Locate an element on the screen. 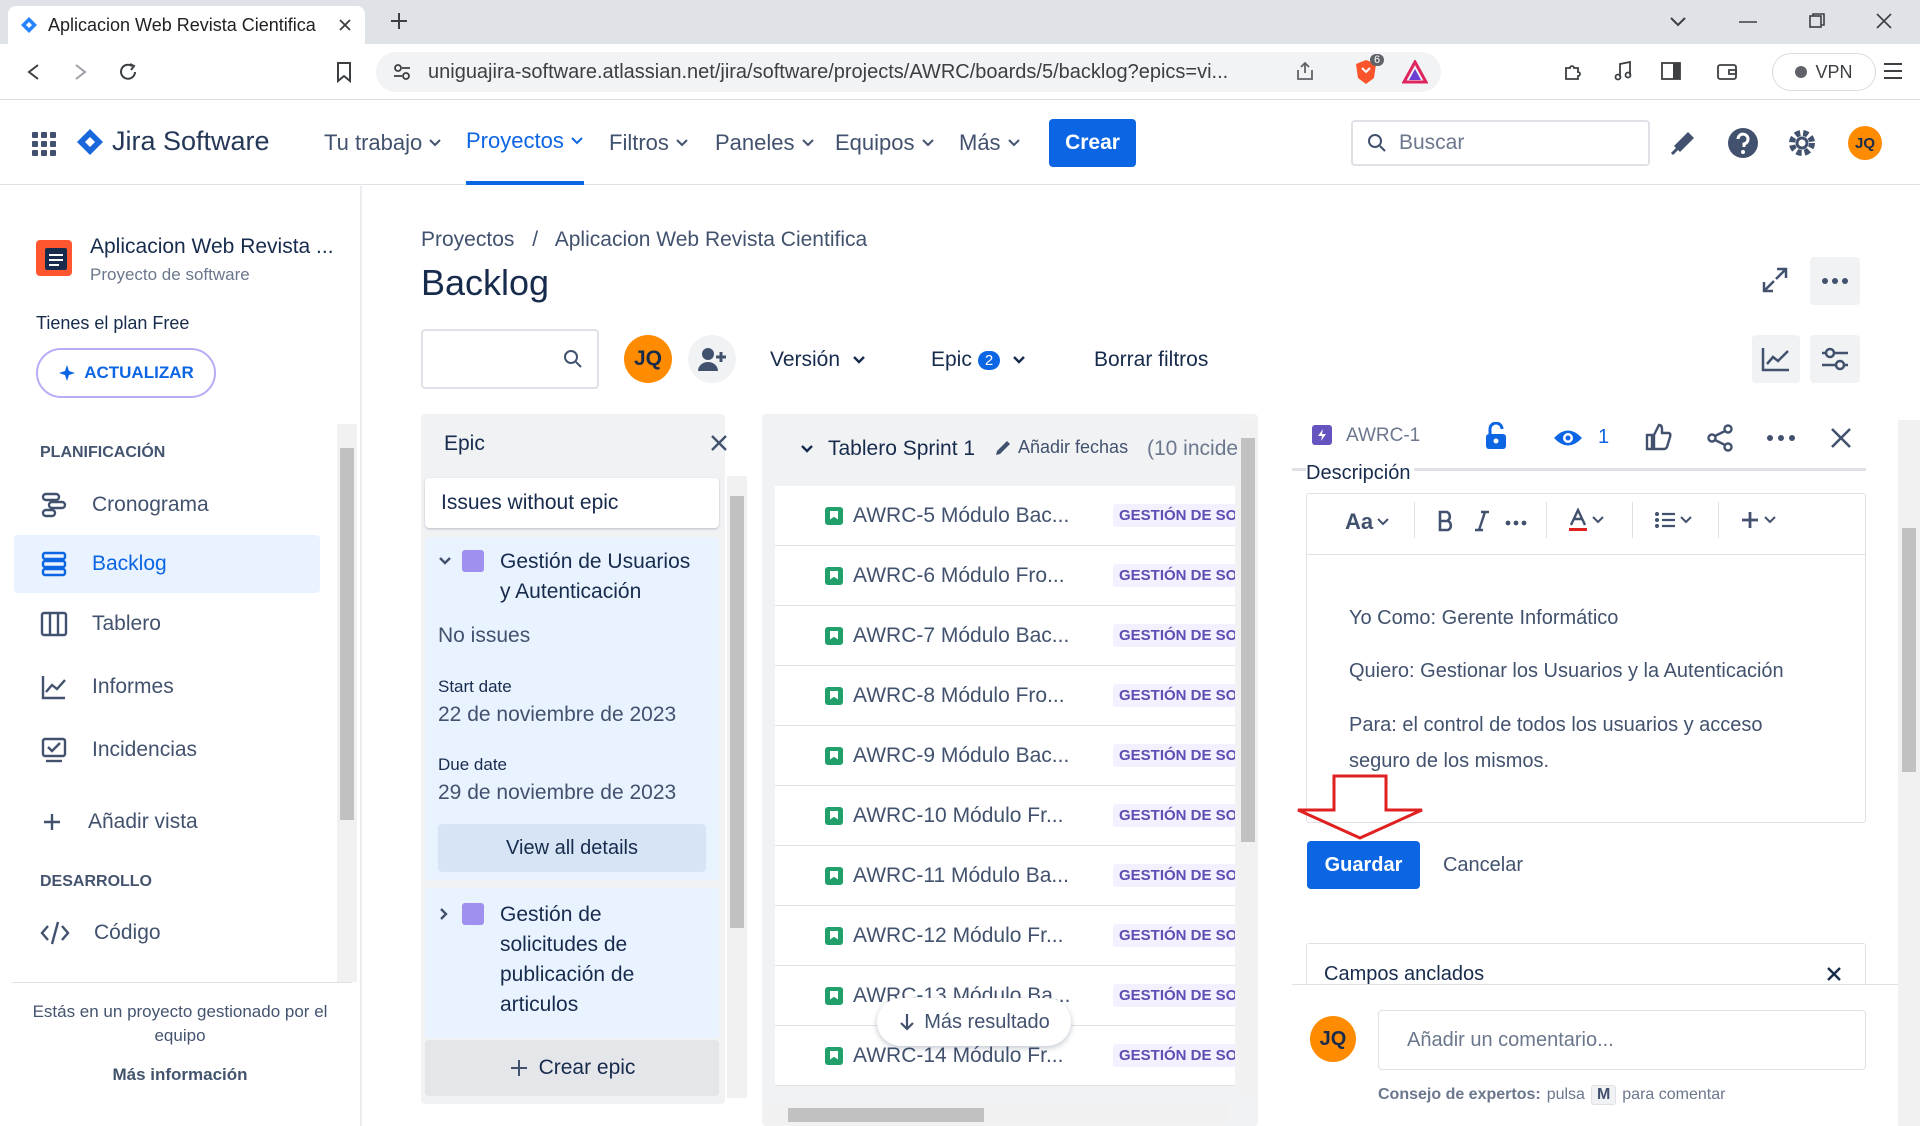 The width and height of the screenshot is (1920, 1126). epic-panel-scrollbar is located at coordinates (737, 787).